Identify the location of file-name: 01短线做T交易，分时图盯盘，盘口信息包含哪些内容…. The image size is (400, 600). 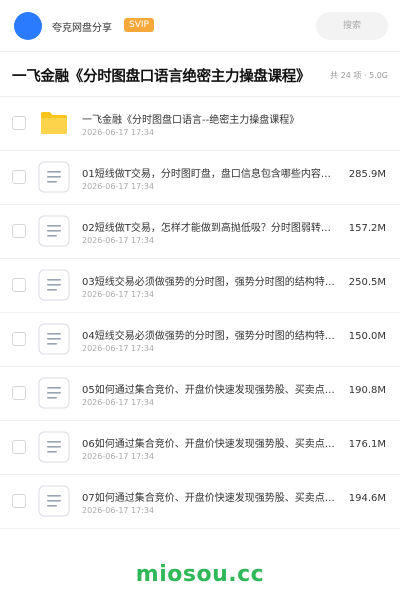
(206, 174).